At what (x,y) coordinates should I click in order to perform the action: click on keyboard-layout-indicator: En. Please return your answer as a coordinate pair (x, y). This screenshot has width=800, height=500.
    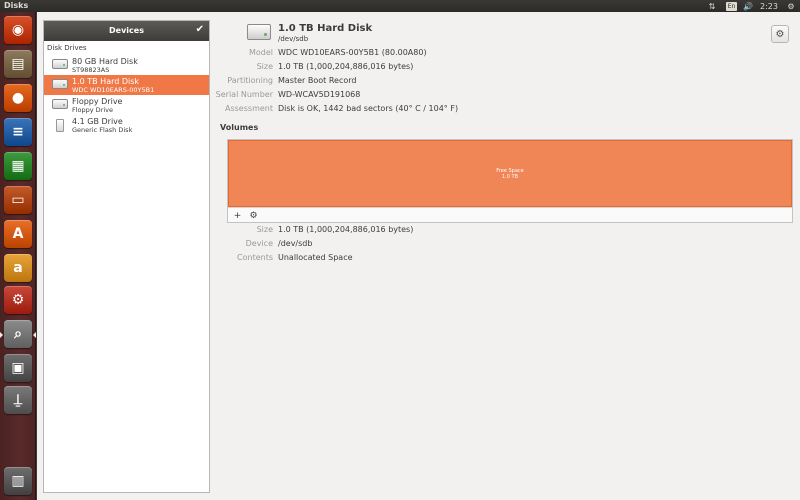
    Looking at the image, I should click on (731, 6).